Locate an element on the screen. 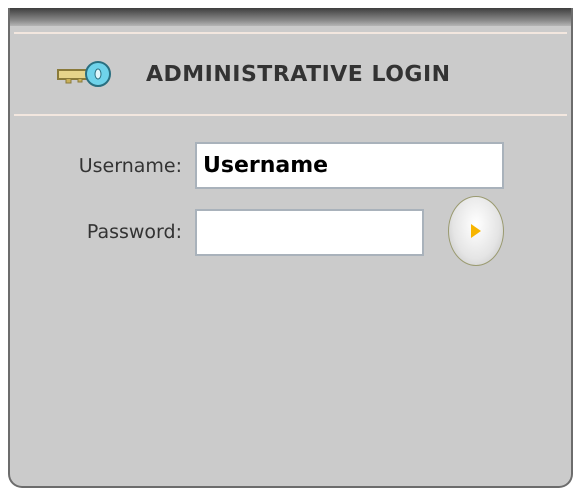 The width and height of the screenshot is (583, 490). field-label: Password: is located at coordinates (134, 232).